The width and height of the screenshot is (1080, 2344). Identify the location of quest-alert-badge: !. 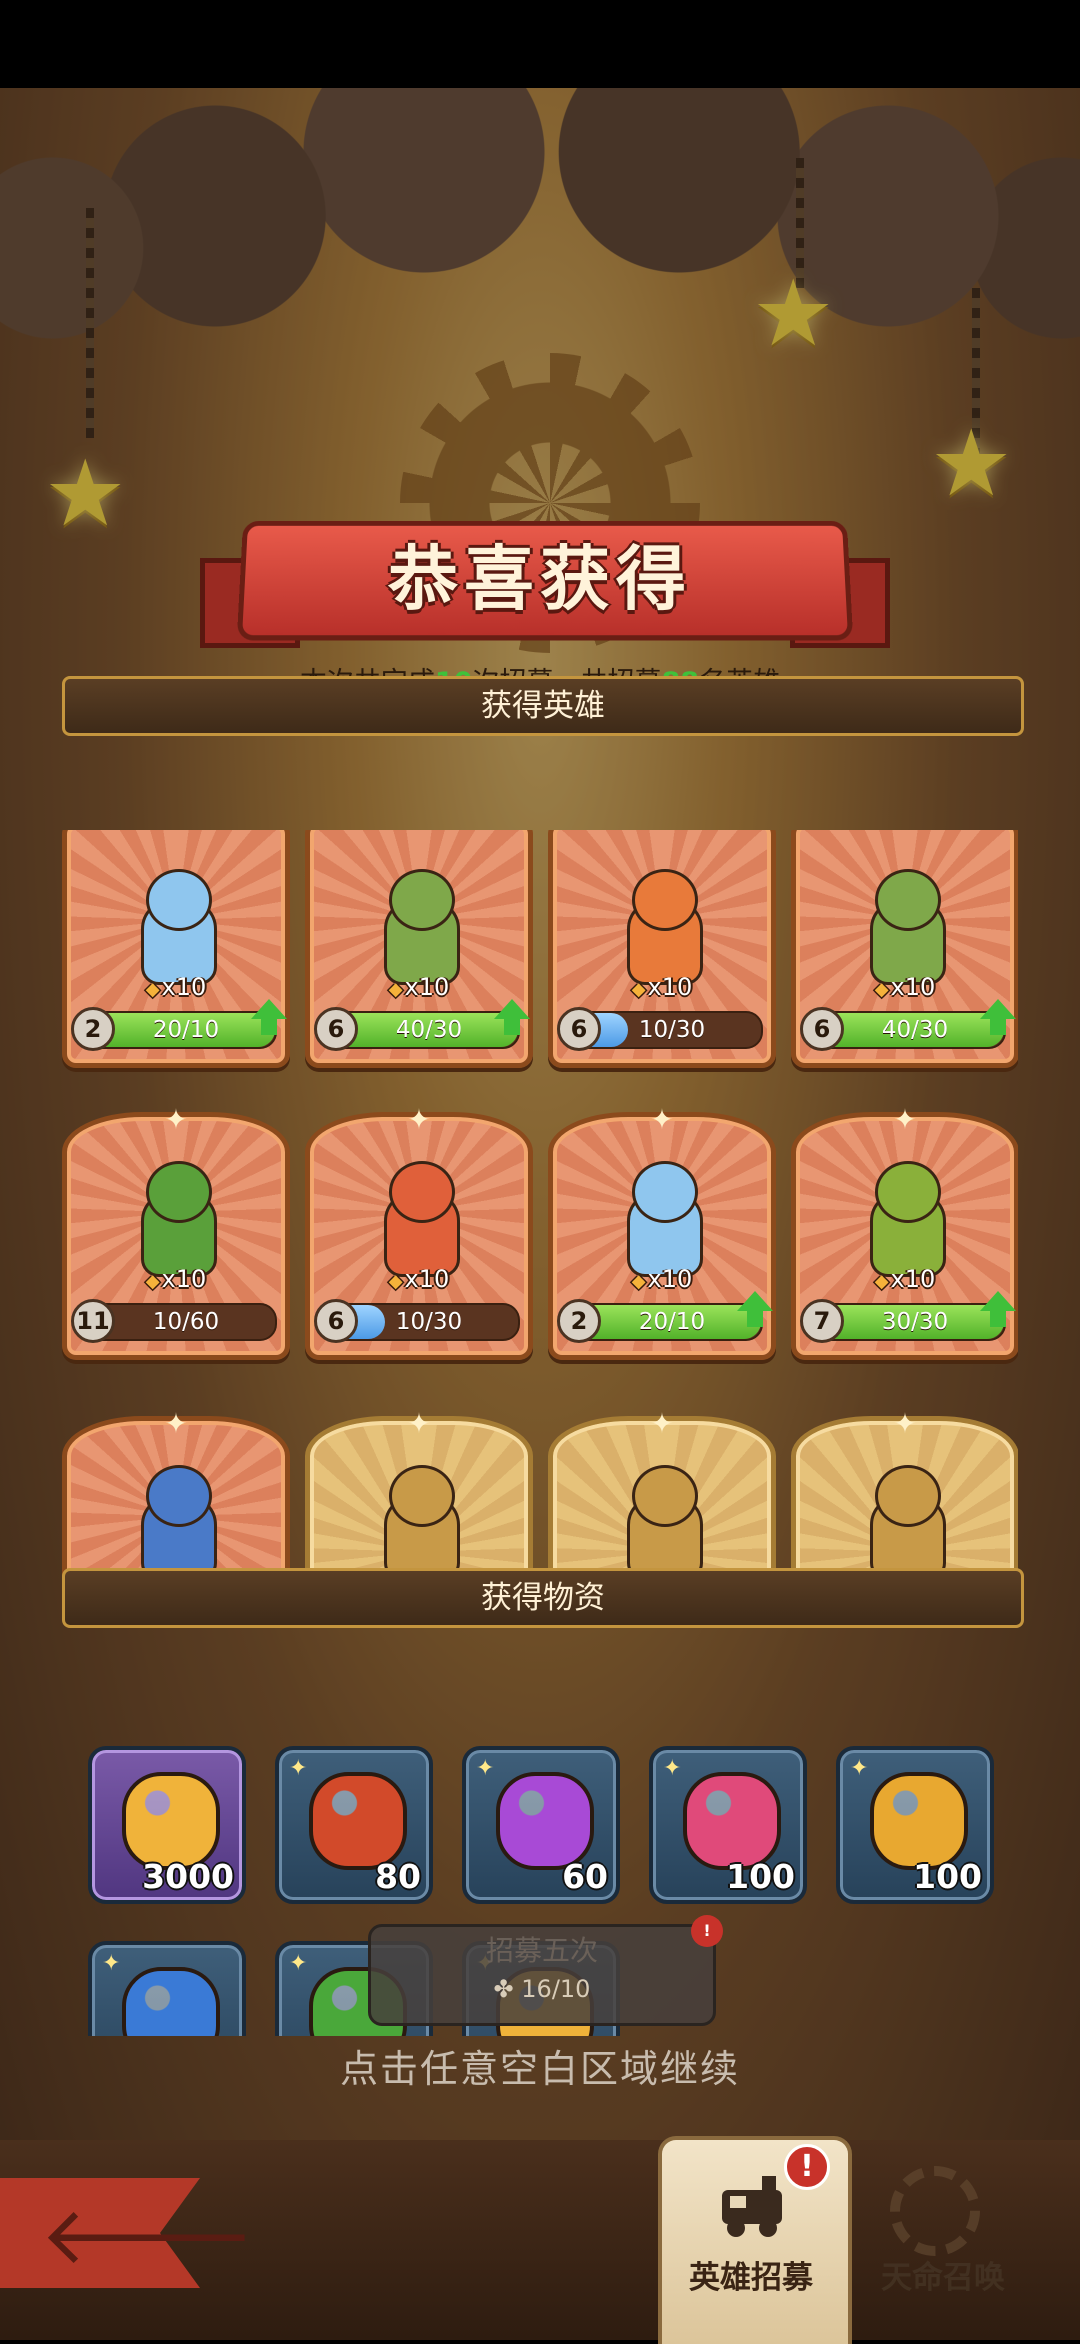
(707, 1931).